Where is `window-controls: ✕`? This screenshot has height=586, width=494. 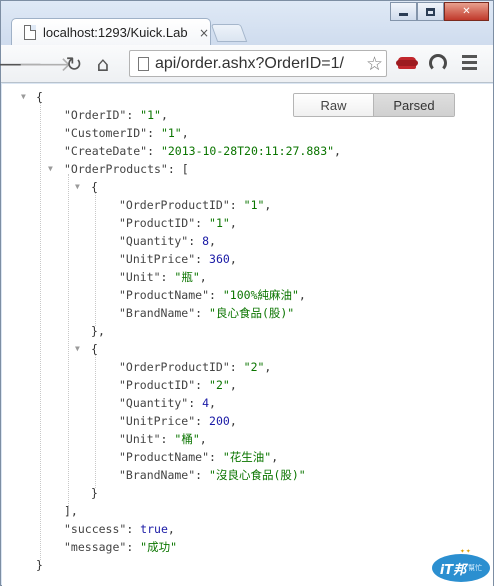
window-controls: ✕ is located at coordinates (439, 11).